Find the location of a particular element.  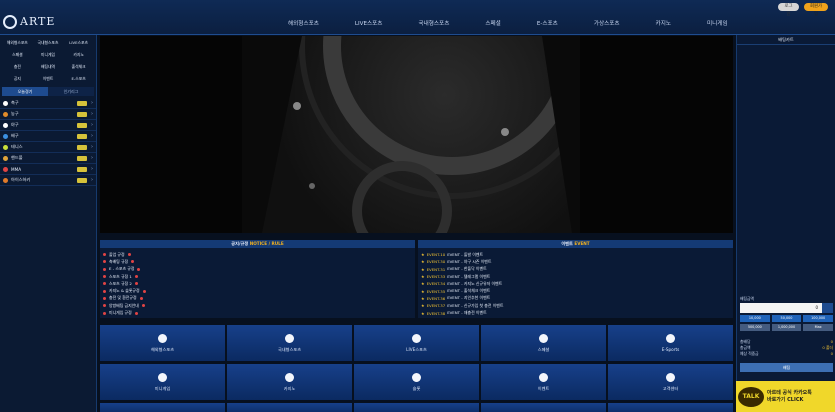

sport-item: 축구 › is located at coordinates (48, 103).